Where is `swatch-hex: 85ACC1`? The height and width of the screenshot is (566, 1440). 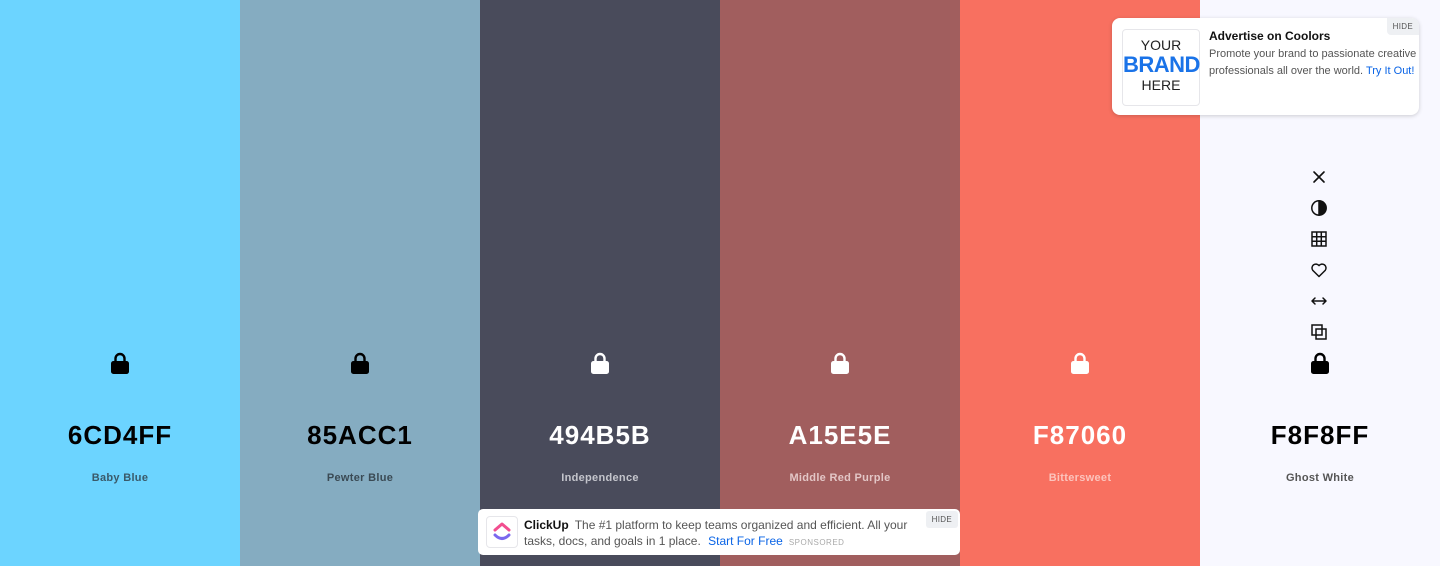 swatch-hex: 85ACC1 is located at coordinates (360, 435).